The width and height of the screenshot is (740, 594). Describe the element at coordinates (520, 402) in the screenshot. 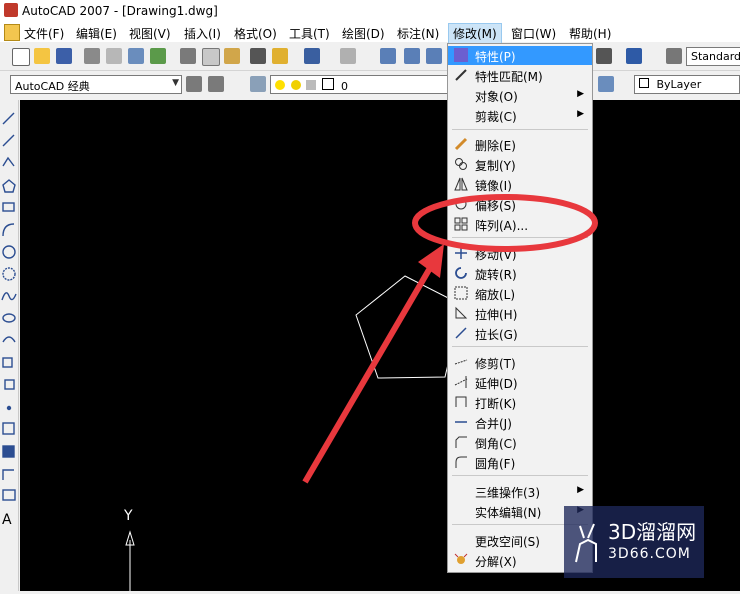

I see `menu-item-break: 打断(K)` at that location.